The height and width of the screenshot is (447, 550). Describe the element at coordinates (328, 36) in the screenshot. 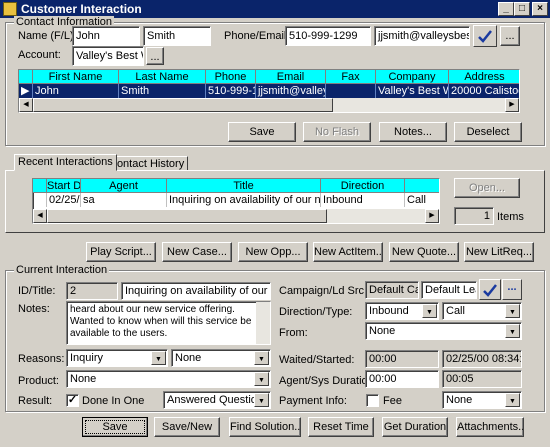

I see `phone-input: 510-999-1299` at that location.